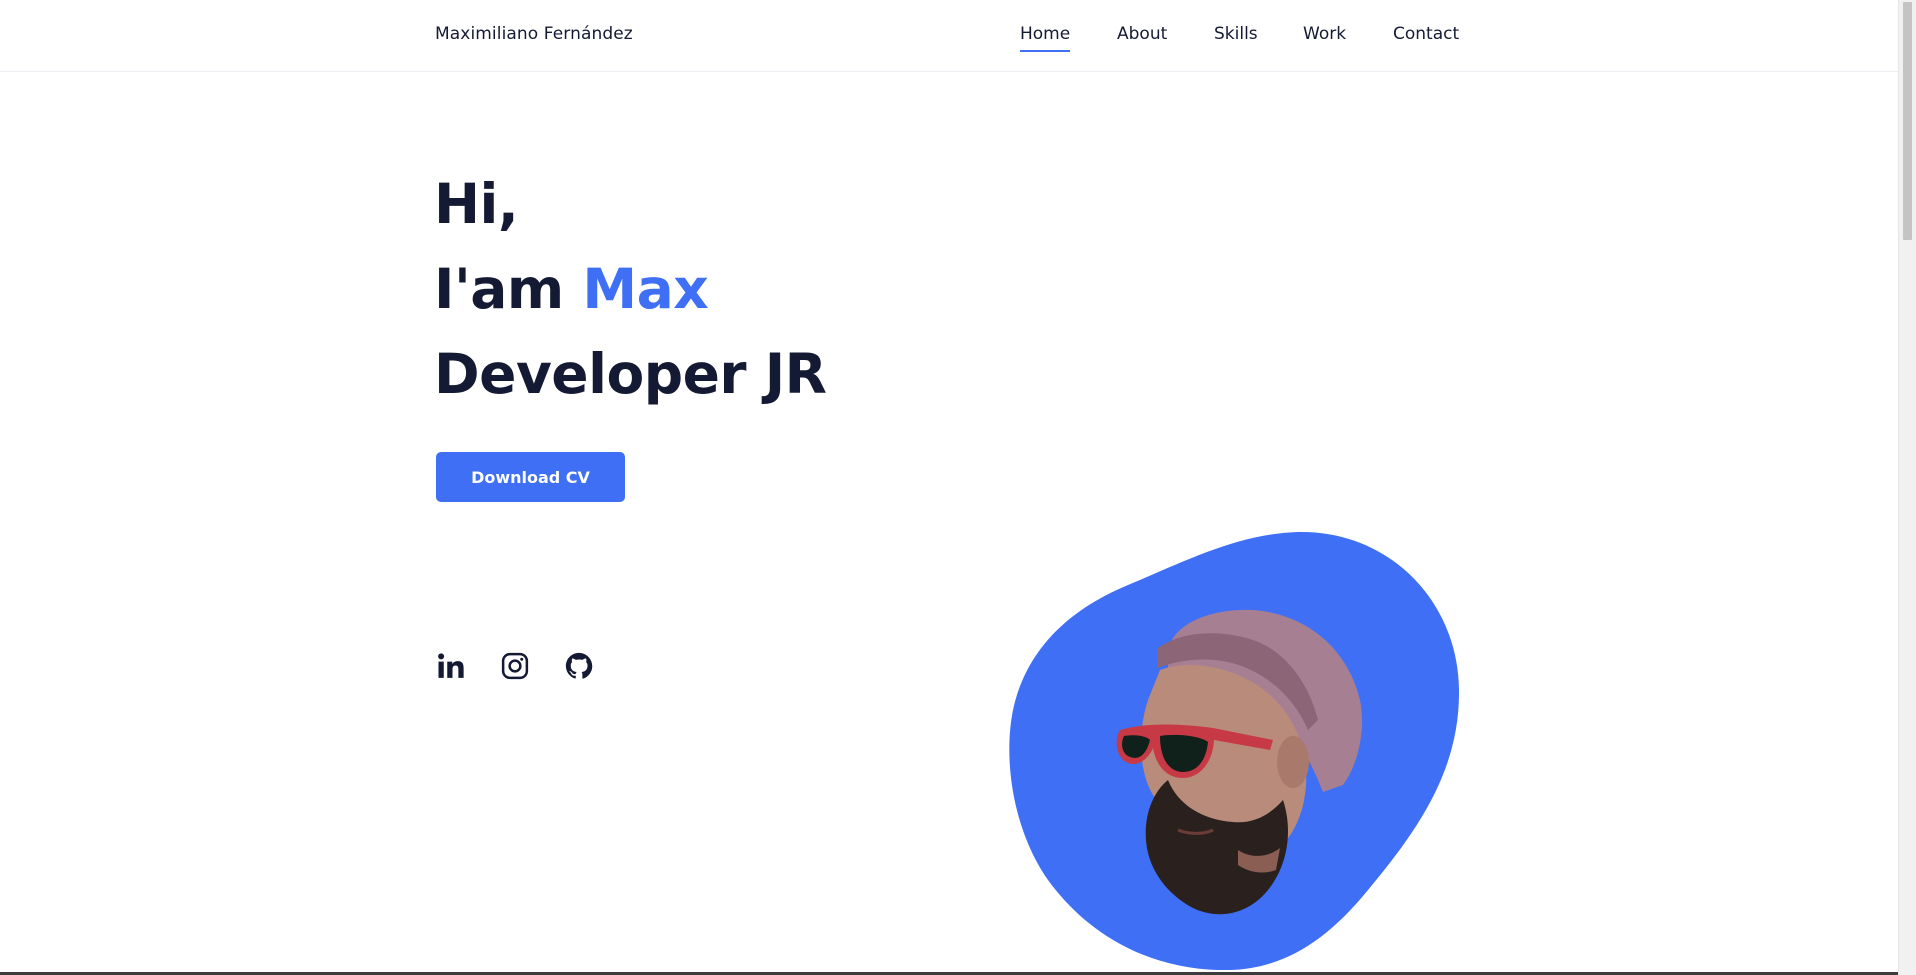 The width and height of the screenshot is (1916, 975). What do you see at coordinates (579, 666) in the screenshot?
I see `github-icon` at bounding box center [579, 666].